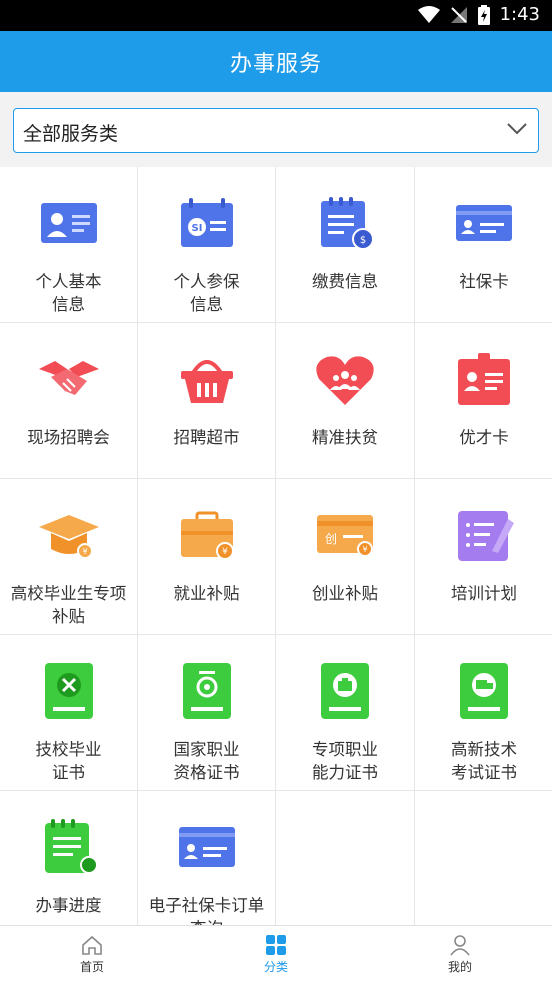  Describe the element at coordinates (206, 593) in the screenshot. I see `service-label: 就业补贴` at that location.